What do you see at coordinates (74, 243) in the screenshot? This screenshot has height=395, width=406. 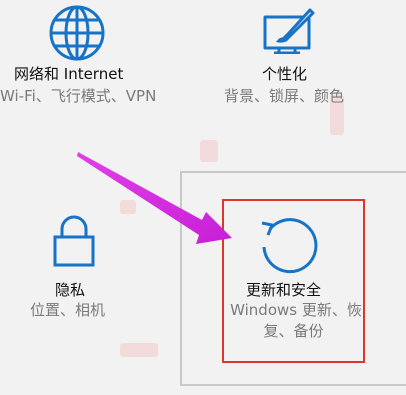 I see `lock-icon` at bounding box center [74, 243].